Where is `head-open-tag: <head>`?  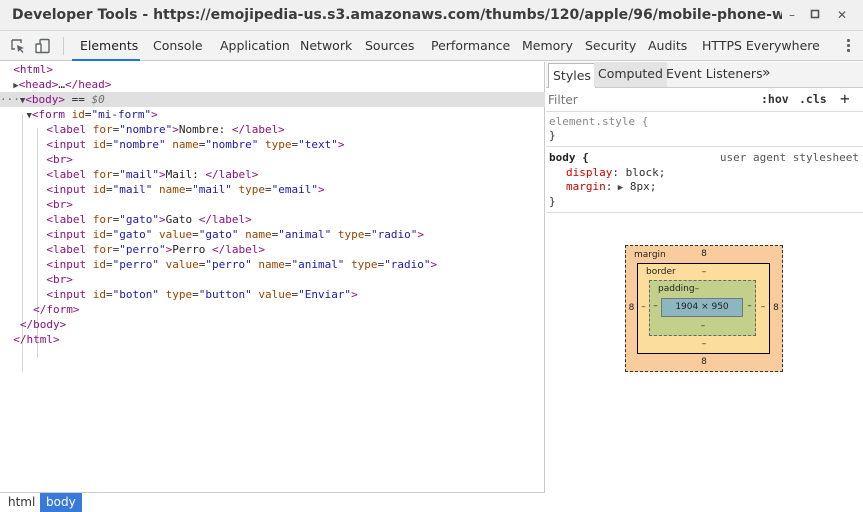 head-open-tag: <head> is located at coordinates (38, 84).